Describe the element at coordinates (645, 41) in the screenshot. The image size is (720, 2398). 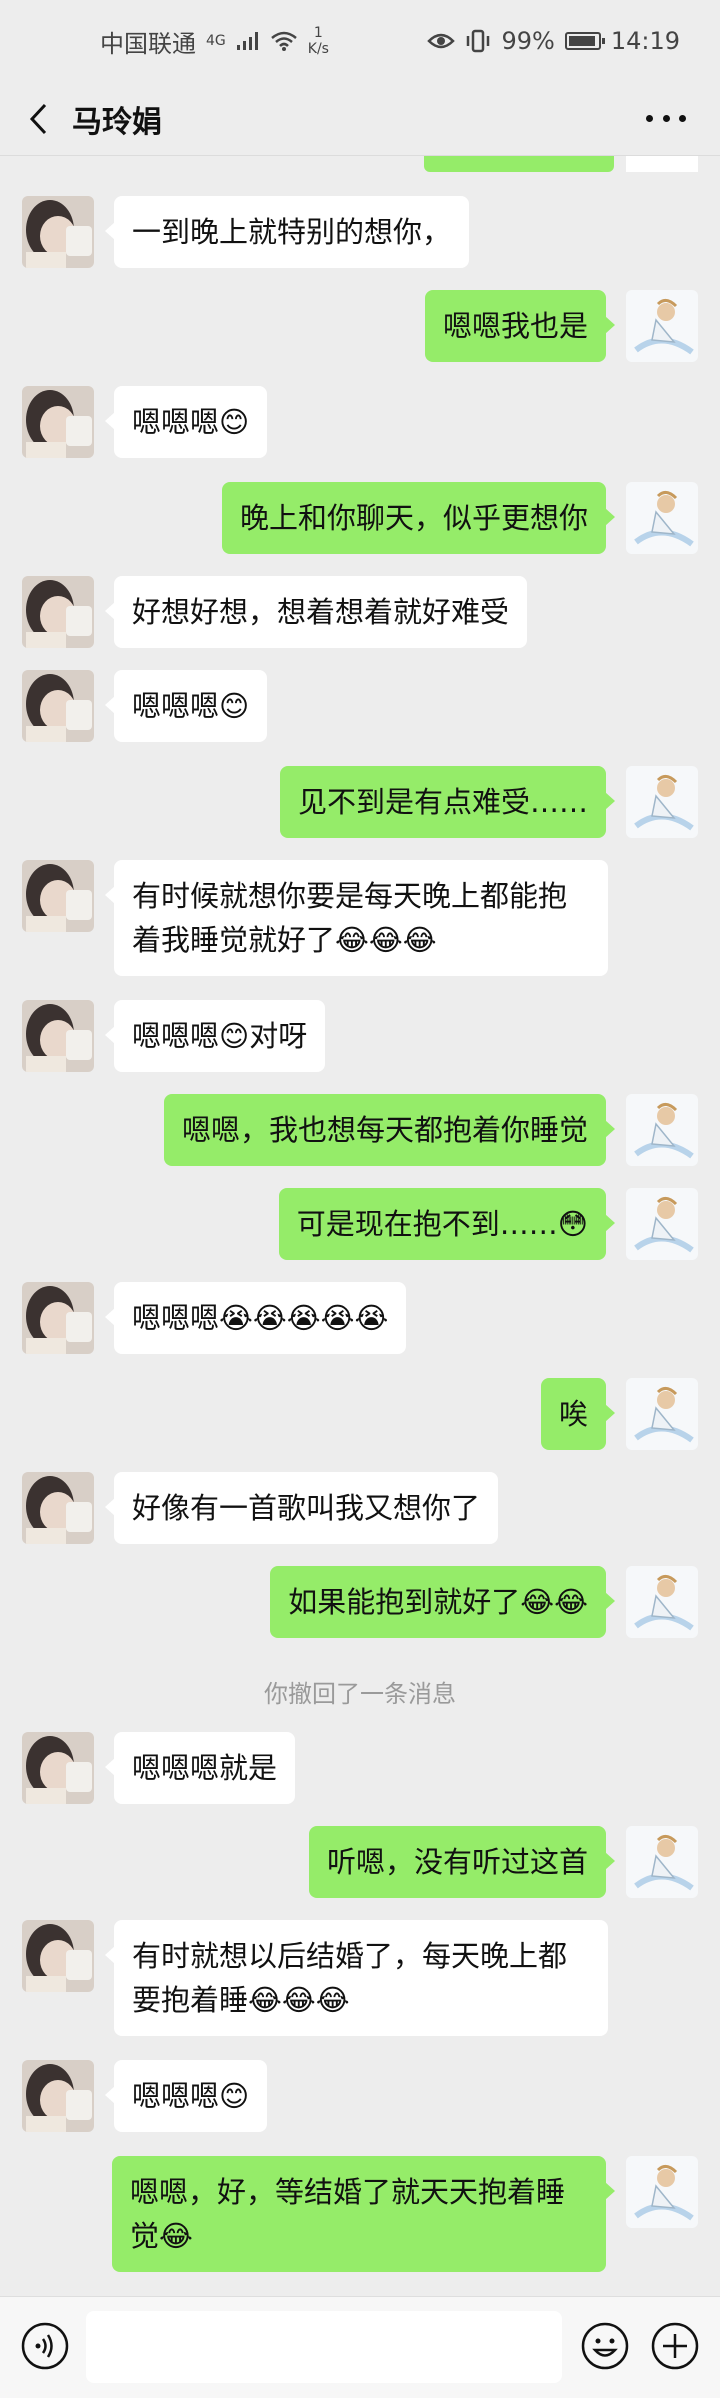
I see `clock-time: 14:19` at that location.